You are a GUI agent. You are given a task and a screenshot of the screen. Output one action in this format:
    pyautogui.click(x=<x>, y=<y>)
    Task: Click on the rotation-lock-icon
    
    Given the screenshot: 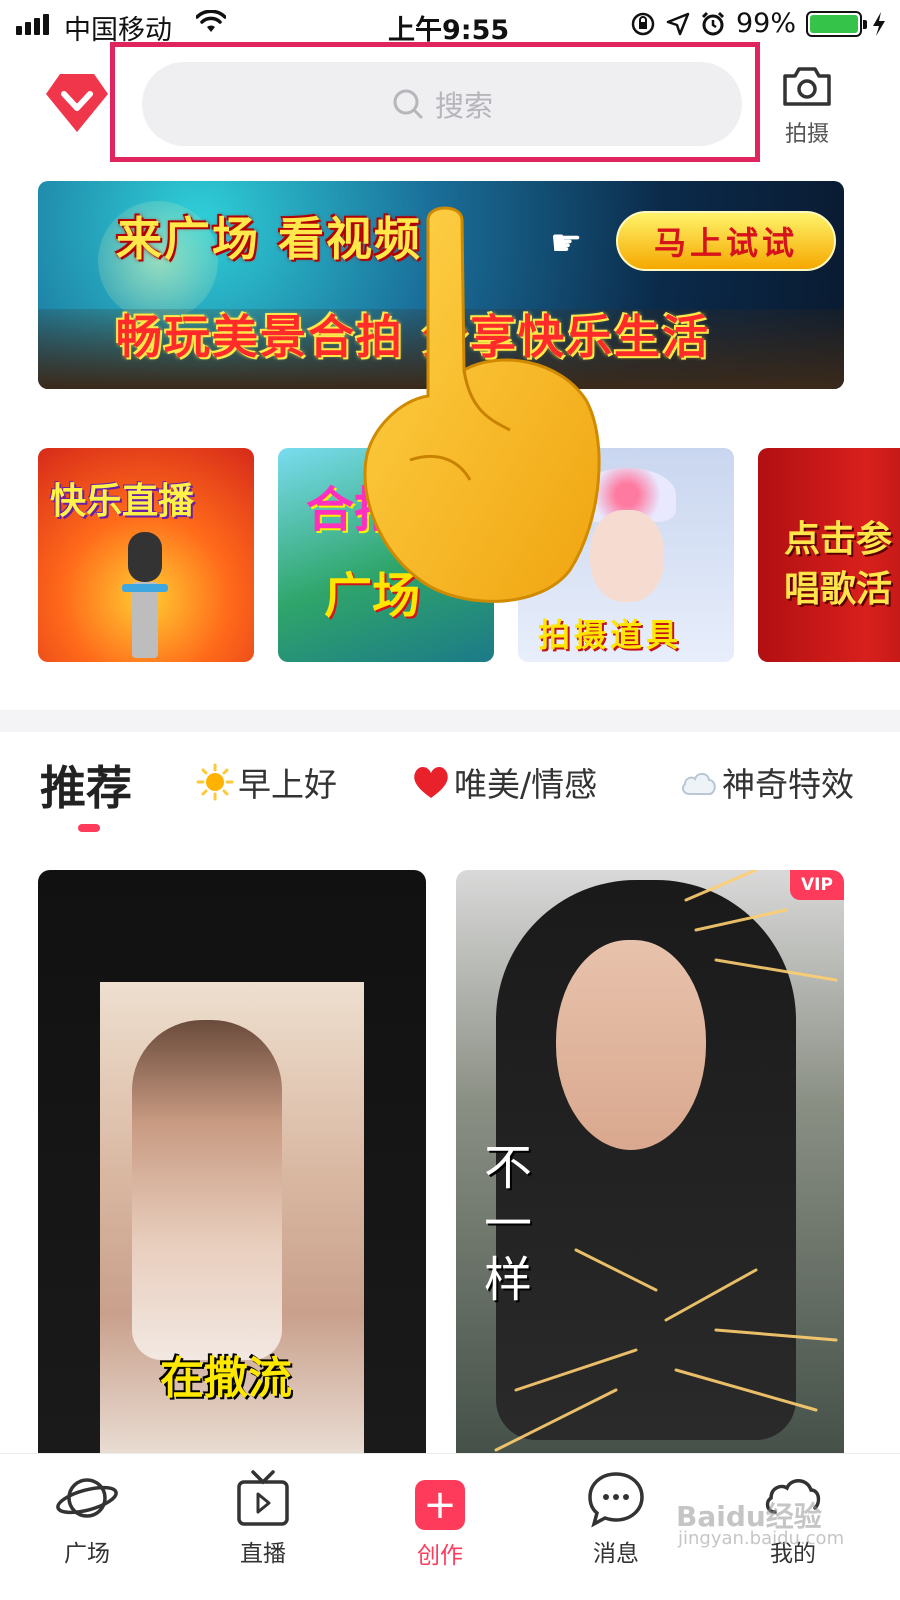 What is the action you would take?
    pyautogui.click(x=643, y=23)
    